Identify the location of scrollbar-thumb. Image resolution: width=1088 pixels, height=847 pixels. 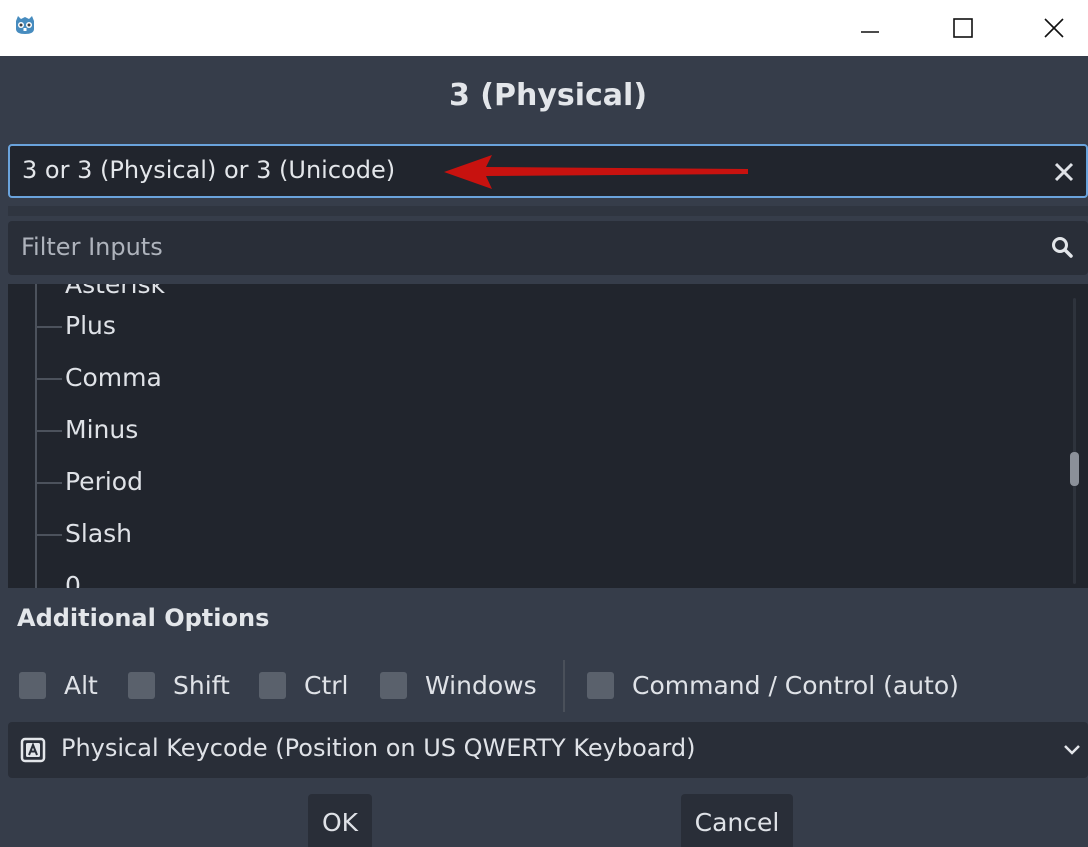
(1074, 469).